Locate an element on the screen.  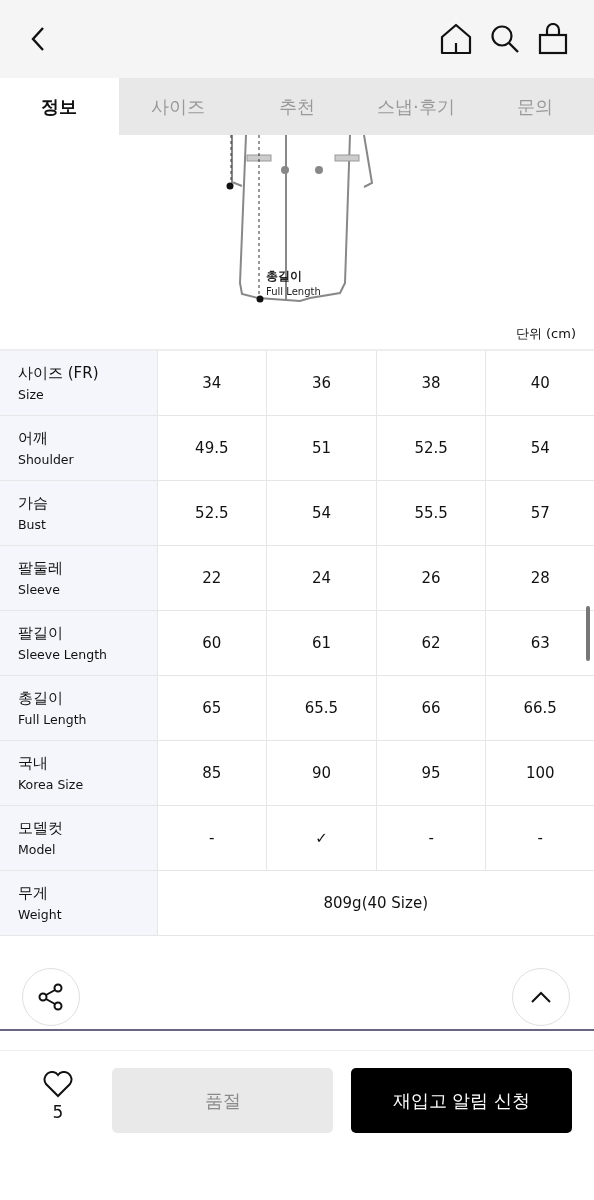
row-label: 팔길이 is located at coordinates (40, 633).